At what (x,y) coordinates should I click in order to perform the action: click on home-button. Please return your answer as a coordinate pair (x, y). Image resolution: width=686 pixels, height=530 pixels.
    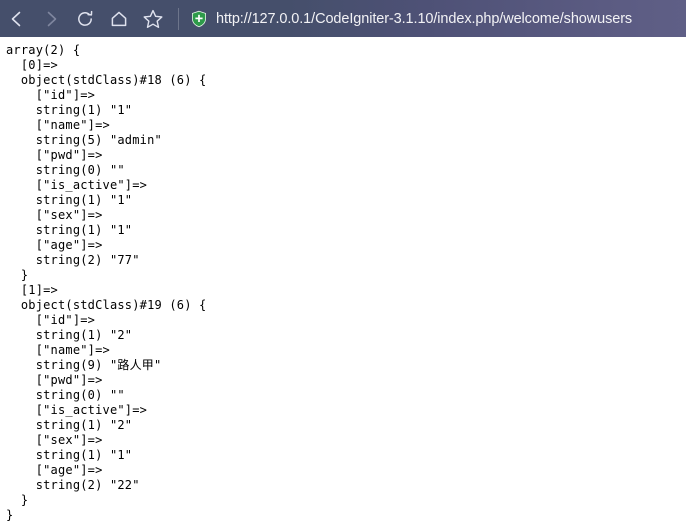
    Looking at the image, I should click on (119, 18).